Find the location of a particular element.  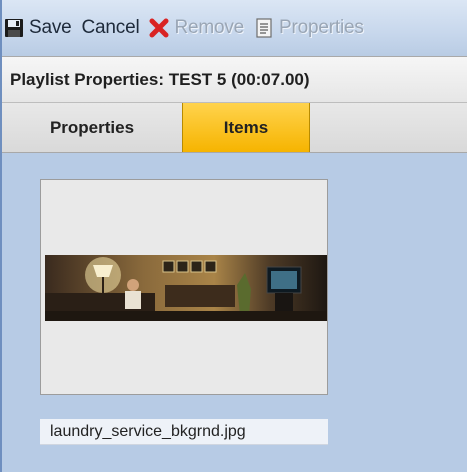

save-button: Save is located at coordinates (38, 28).